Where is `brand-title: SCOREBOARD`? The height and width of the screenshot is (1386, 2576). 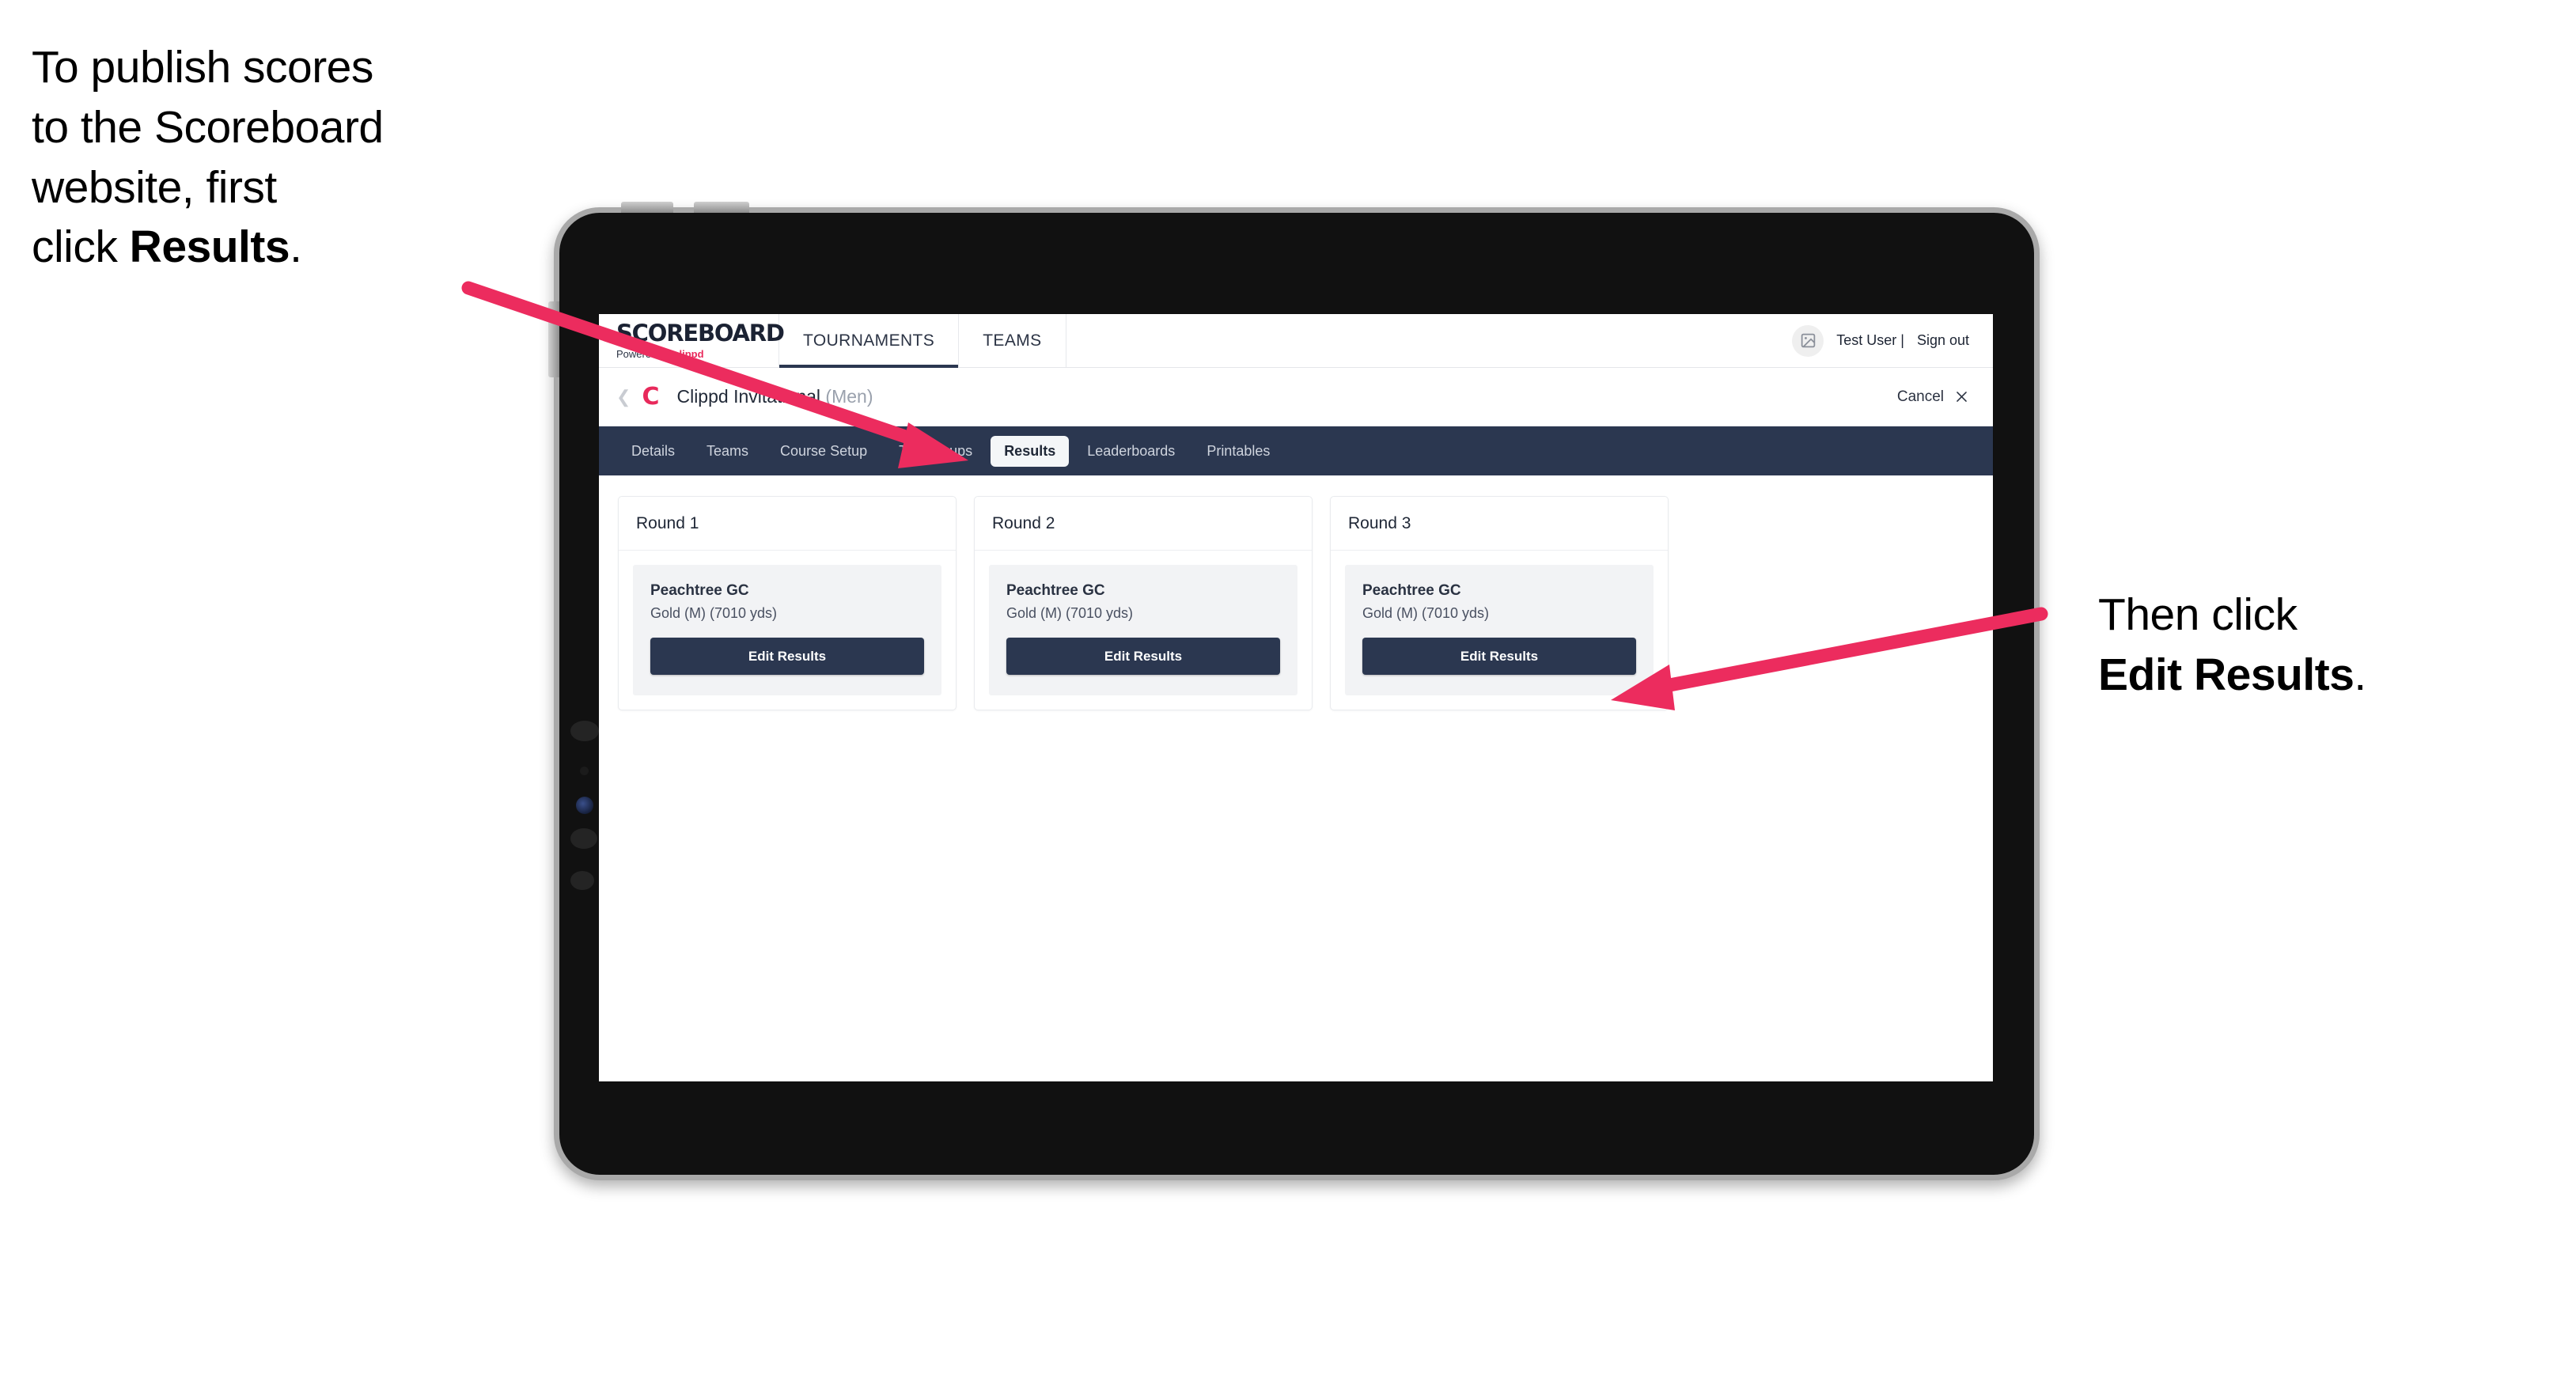
brand-title: SCOREBOARD is located at coordinates (700, 333).